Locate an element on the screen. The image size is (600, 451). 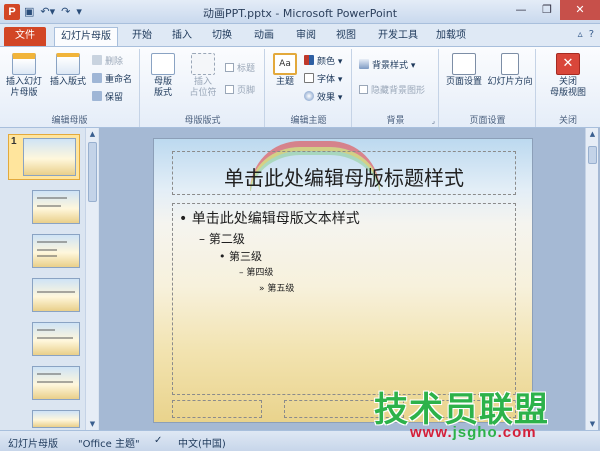
group-page-setup: 页面设置 幻灯片方向 页面设置 is located at coordinates (488, 88).